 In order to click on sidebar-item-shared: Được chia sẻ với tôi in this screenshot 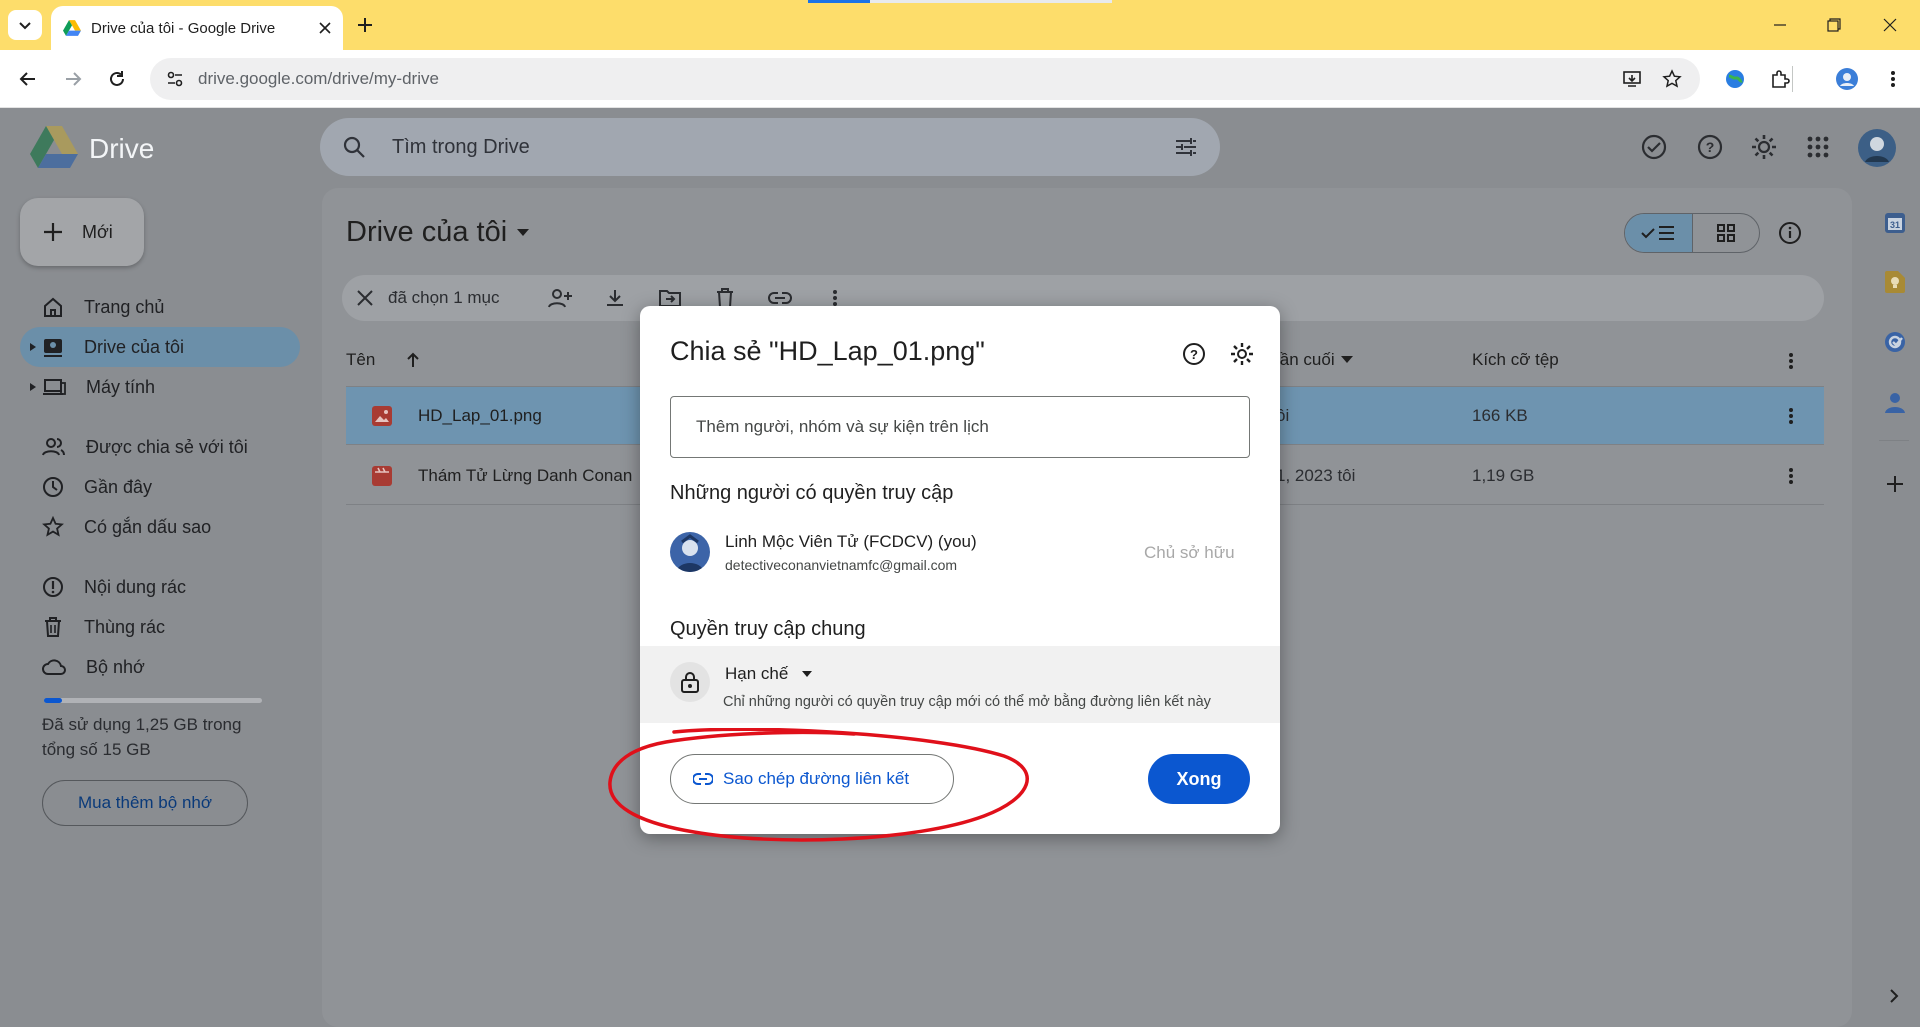, I will do `click(160, 447)`.